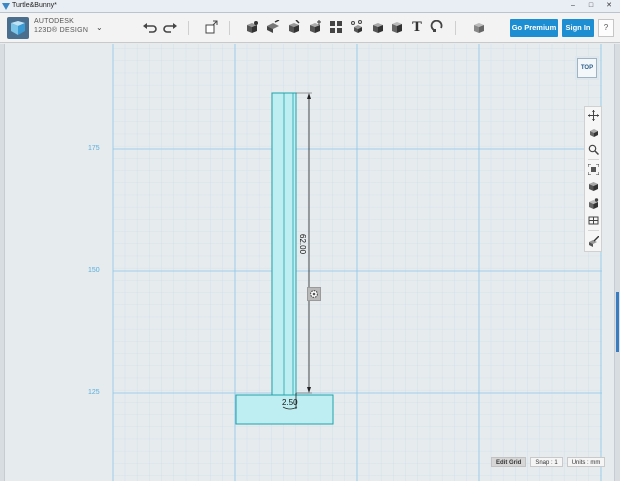 This screenshot has height=481, width=620. Describe the element at coordinates (617, 262) in the screenshot. I see `right-panel-edge` at that location.